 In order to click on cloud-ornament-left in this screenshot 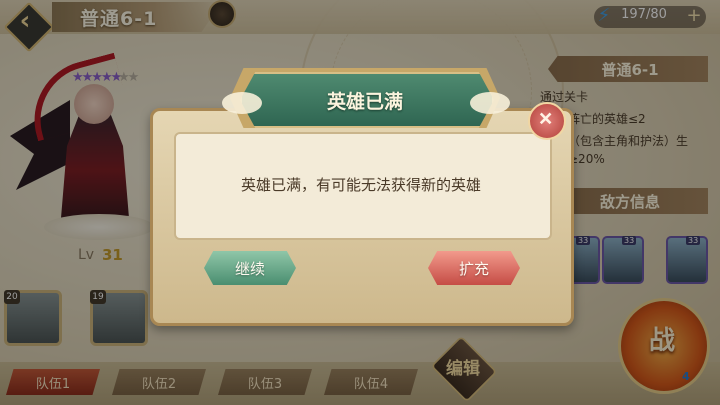, I will do `click(242, 103)`.